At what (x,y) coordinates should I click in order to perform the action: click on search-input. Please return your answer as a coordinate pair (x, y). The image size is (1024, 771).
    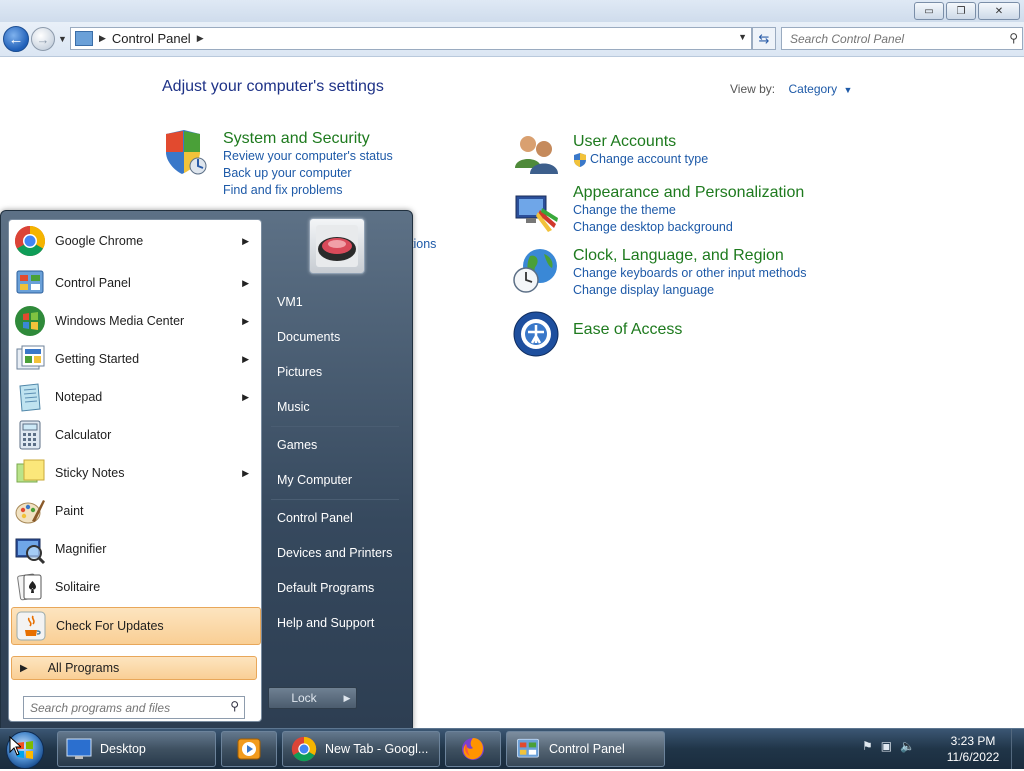
    Looking at the image, I should click on (895, 38).